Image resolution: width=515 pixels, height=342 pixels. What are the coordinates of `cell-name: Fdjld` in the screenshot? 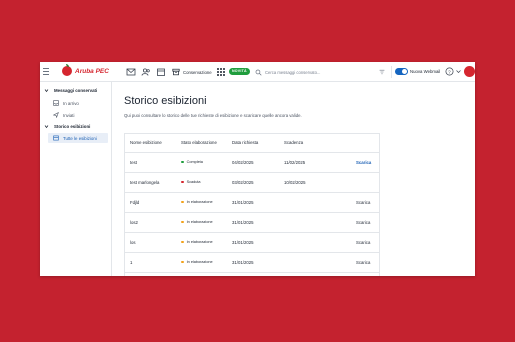 It's located at (135, 202).